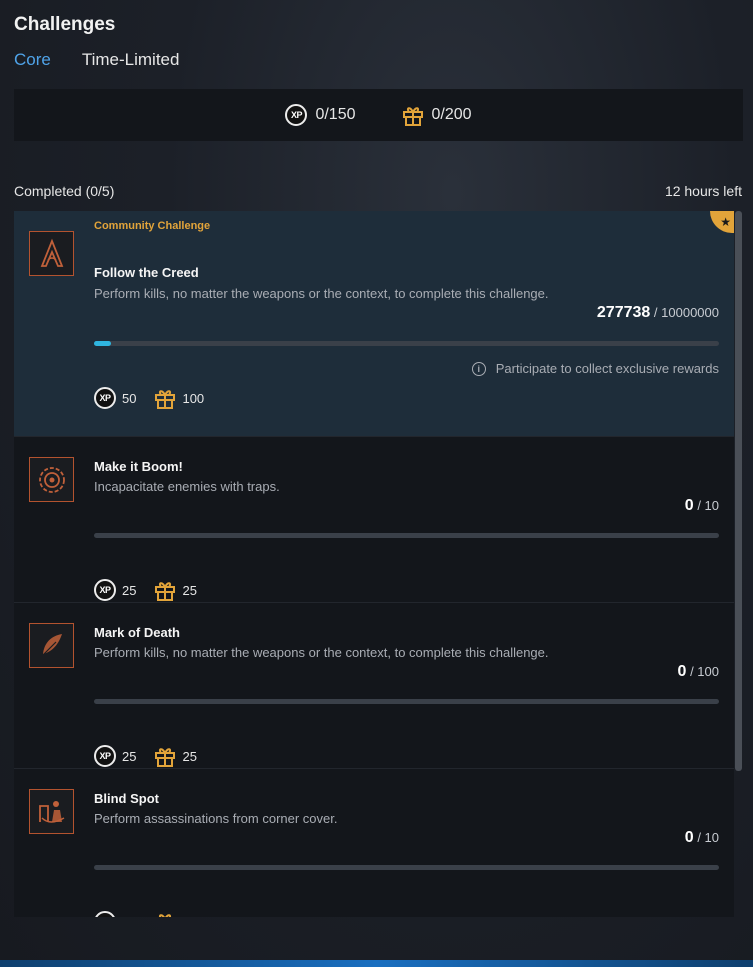 The image size is (753, 967). What do you see at coordinates (51, 479) in the screenshot?
I see `trap-icon` at bounding box center [51, 479].